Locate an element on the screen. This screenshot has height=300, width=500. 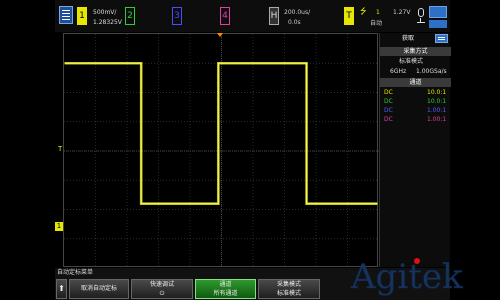
microphone-icon is located at coordinates (421, 16).